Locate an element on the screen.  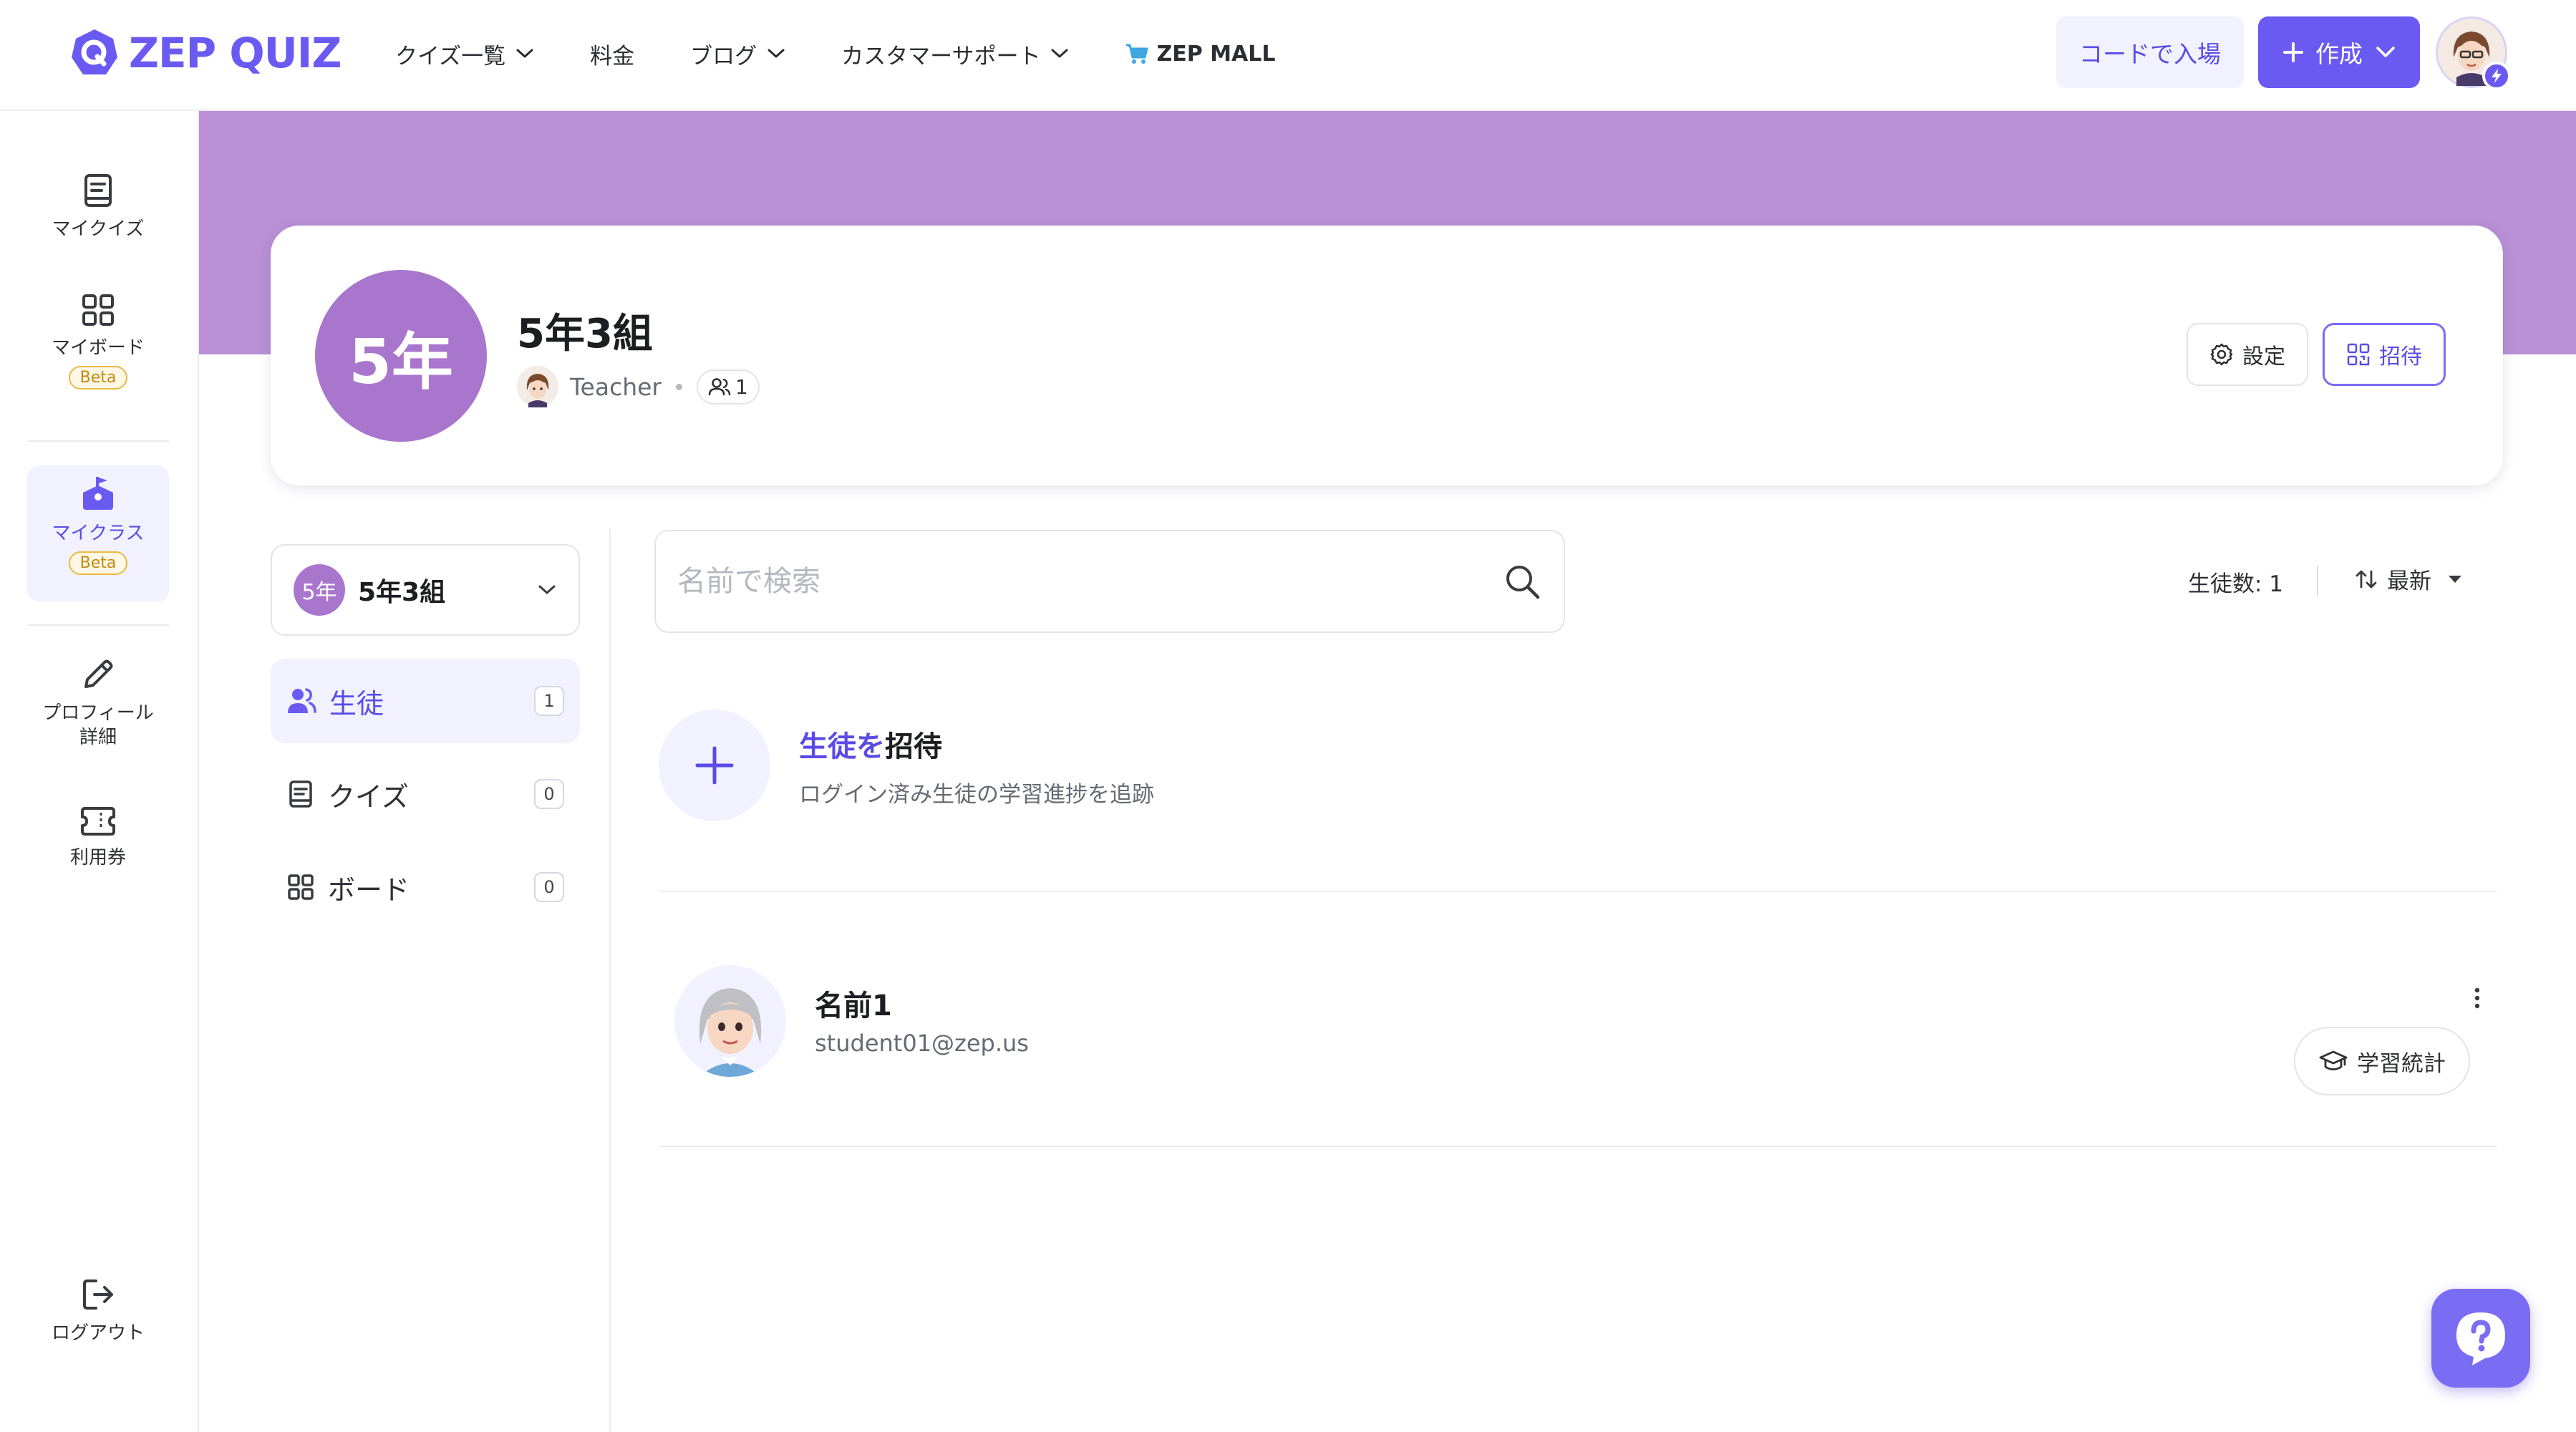
create-button: 作成 is located at coordinates (2339, 52).